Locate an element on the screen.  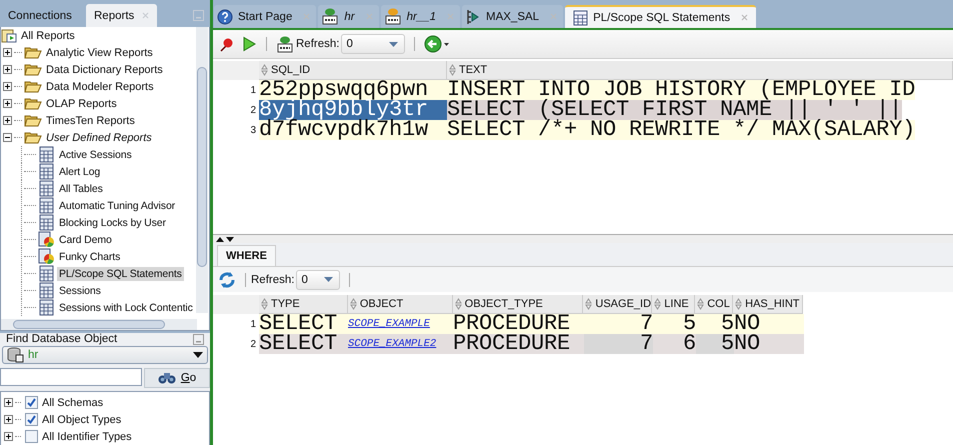
tree-item: Blocking Locks by User is located at coordinates (112, 223).